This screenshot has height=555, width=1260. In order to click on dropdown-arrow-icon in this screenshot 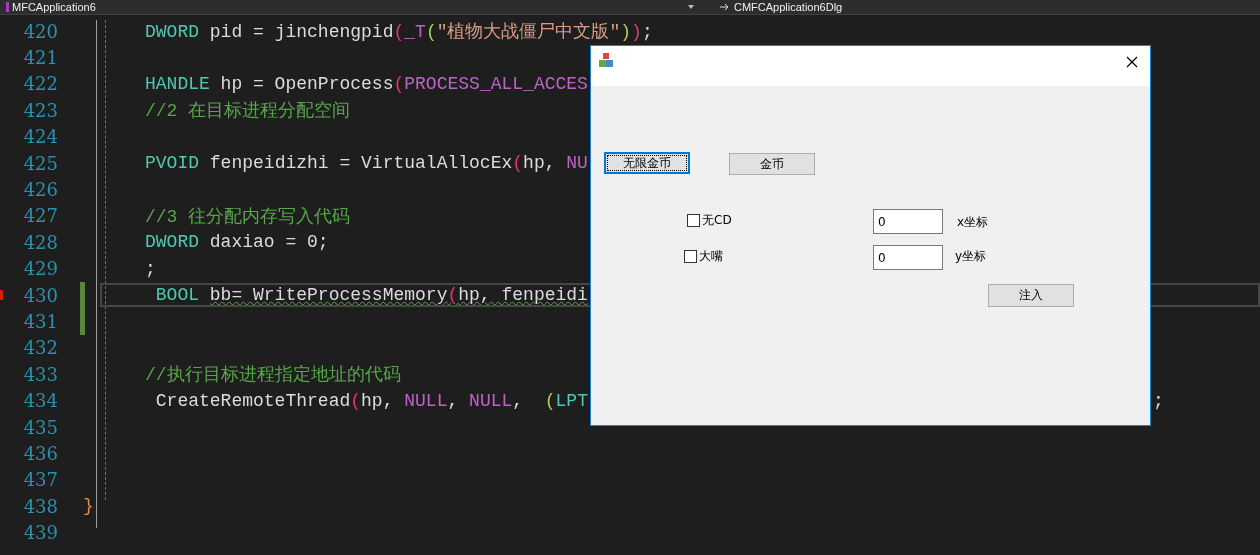, I will do `click(691, 7)`.